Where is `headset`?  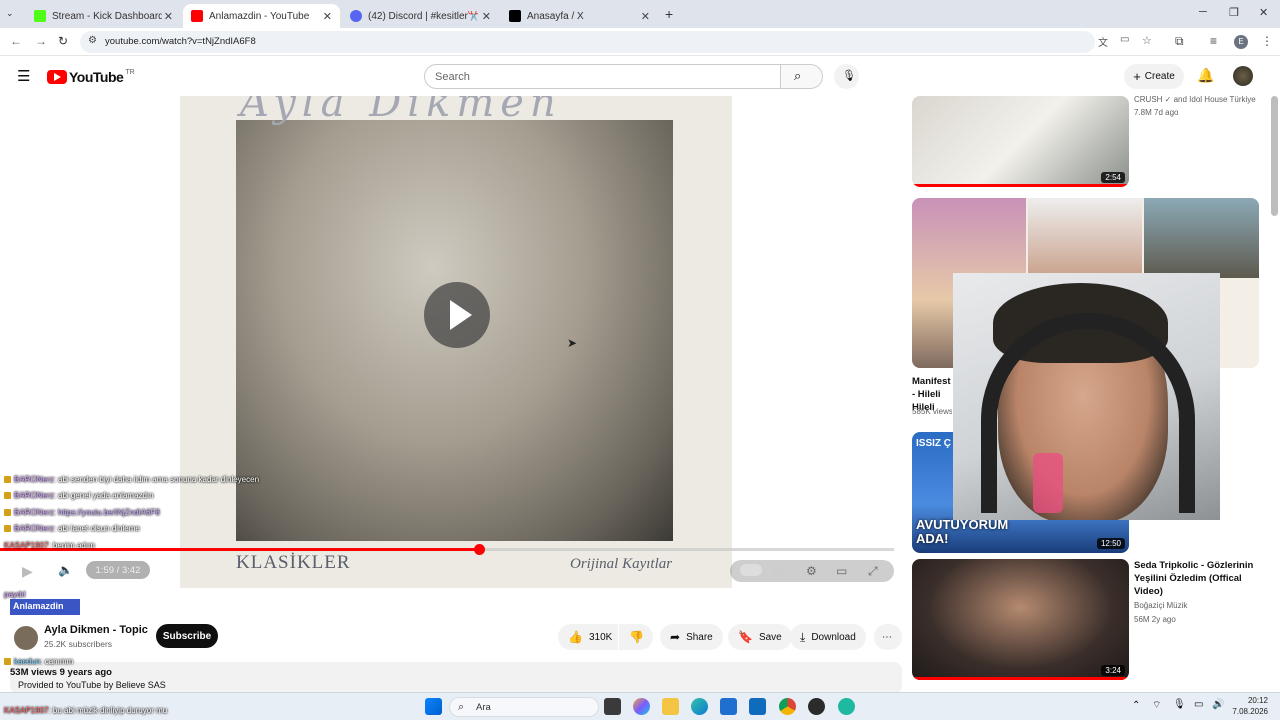 headset is located at coordinates (1088, 413).